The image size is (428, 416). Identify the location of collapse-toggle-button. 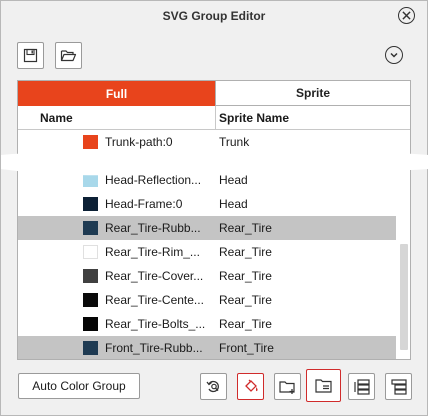
(394, 55).